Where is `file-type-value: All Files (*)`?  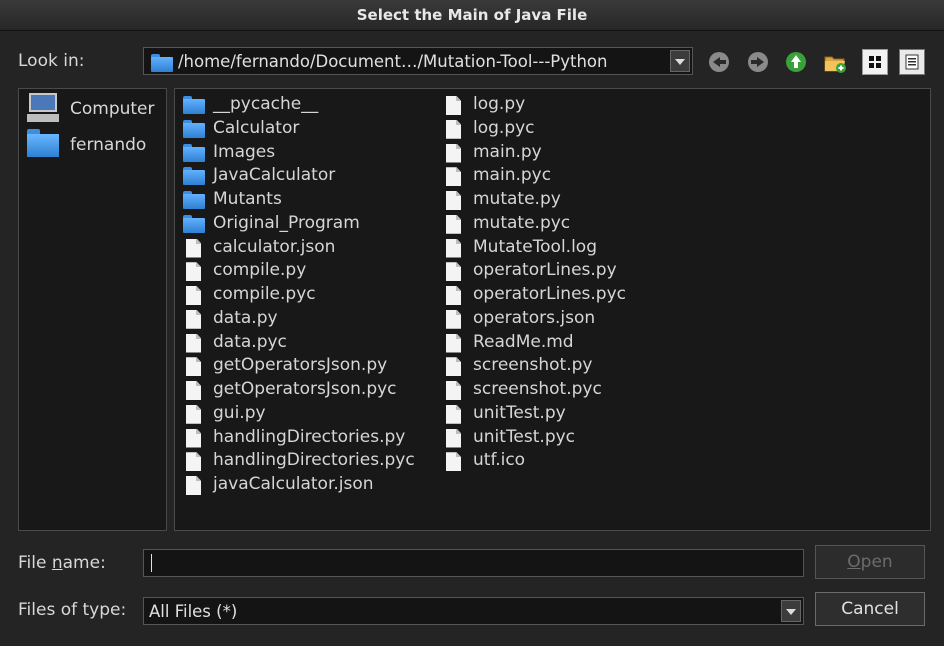
file-type-value: All Files (*) is located at coordinates (193, 611).